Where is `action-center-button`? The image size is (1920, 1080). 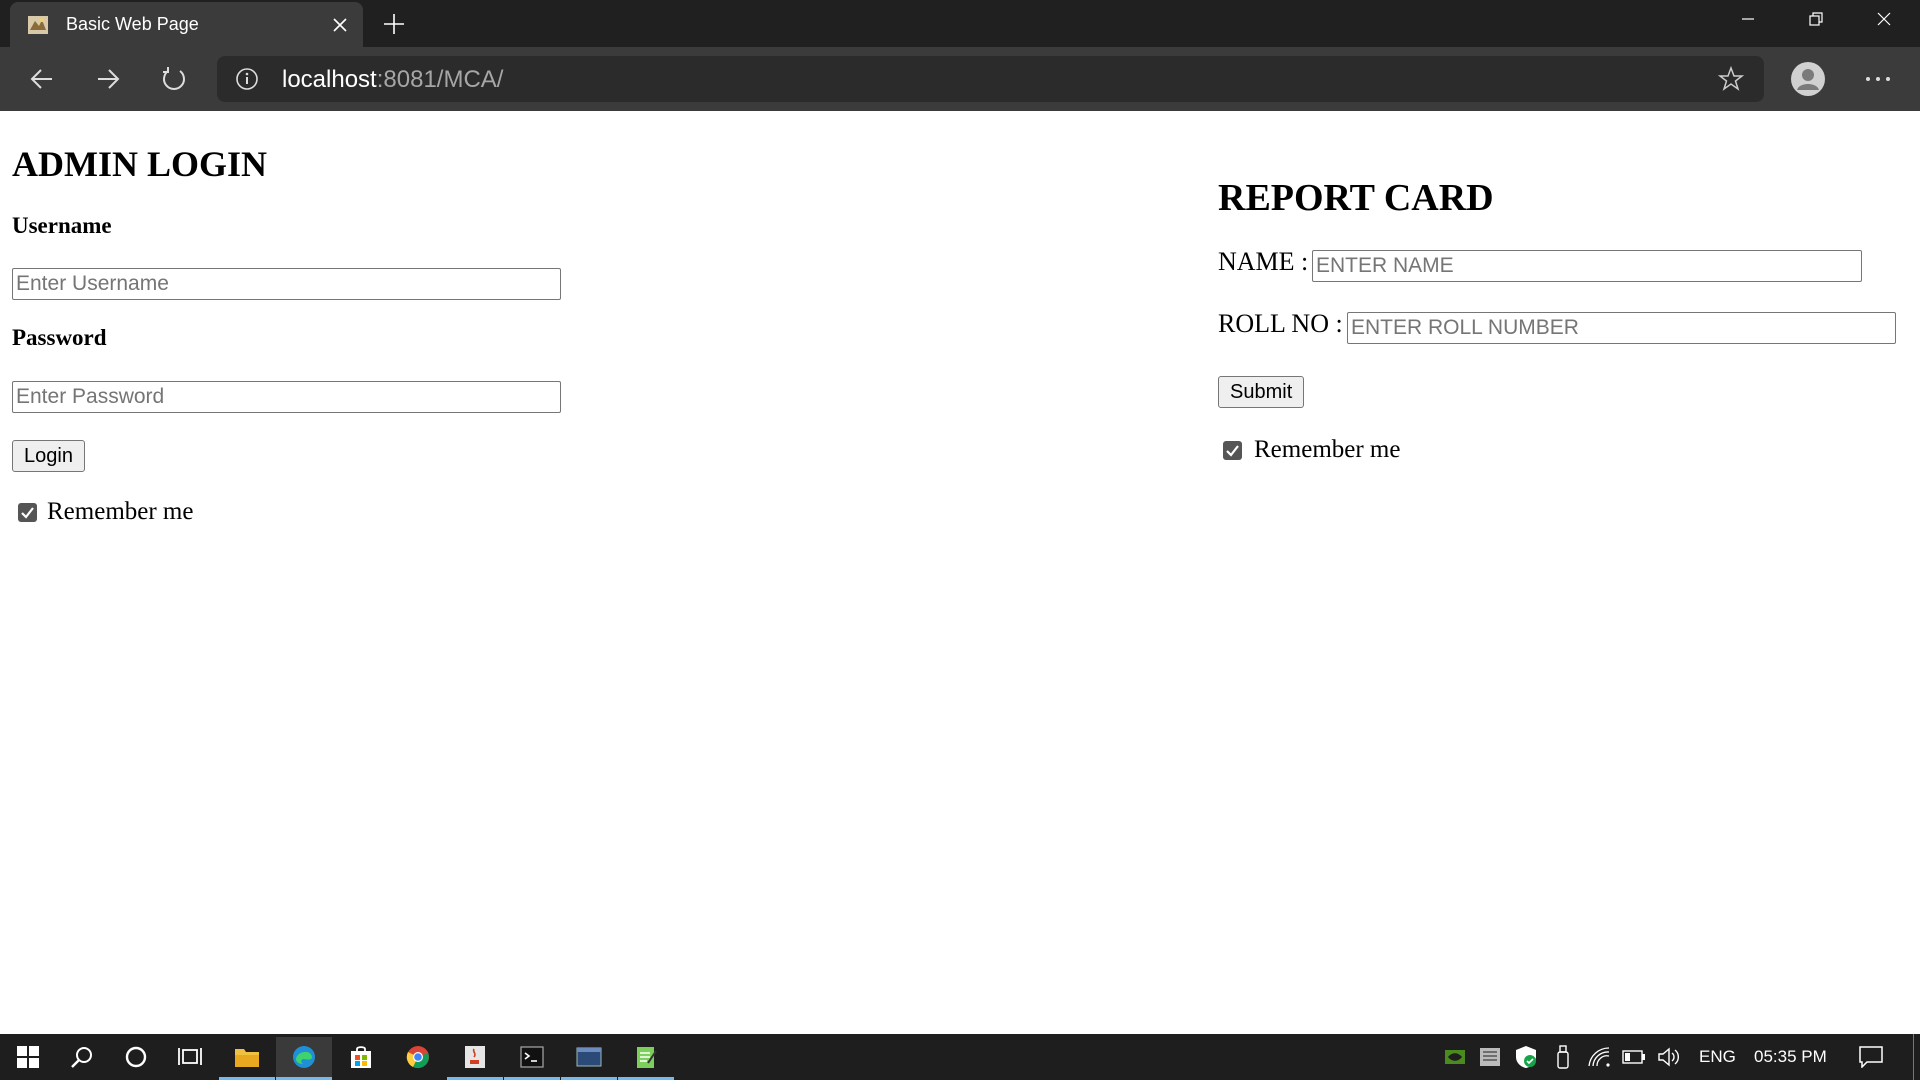 action-center-button is located at coordinates (1871, 1057).